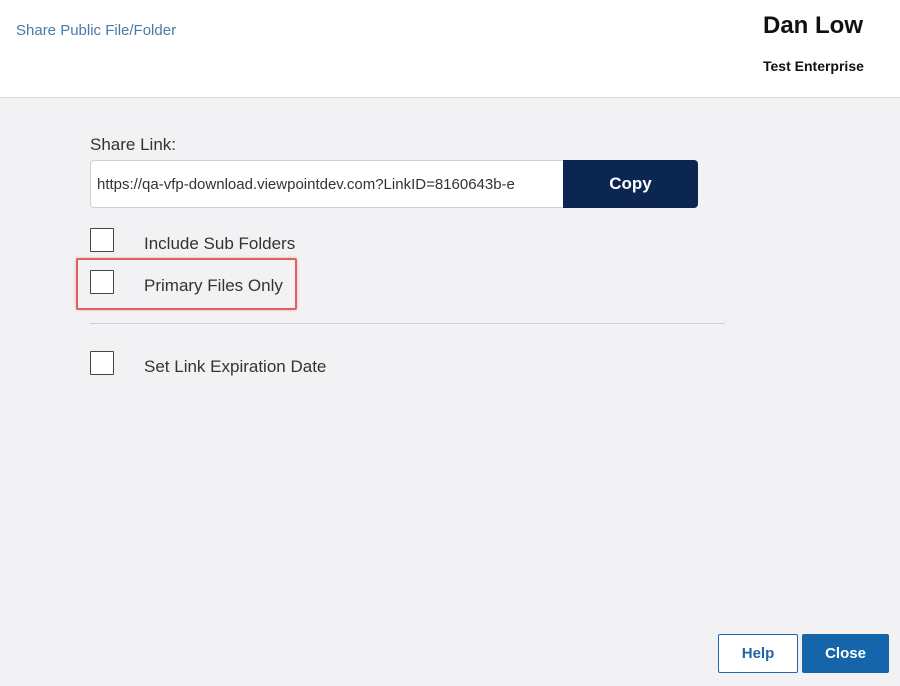 The width and height of the screenshot is (900, 686). I want to click on help-button: Help, so click(758, 653).